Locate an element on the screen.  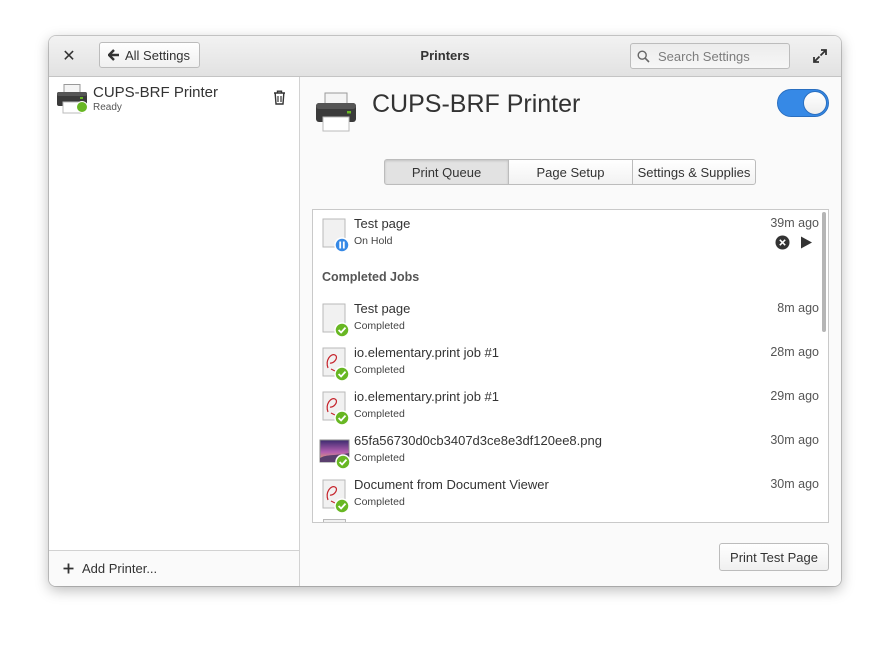
all-settings-label: All Settings is located at coordinates (158, 55).